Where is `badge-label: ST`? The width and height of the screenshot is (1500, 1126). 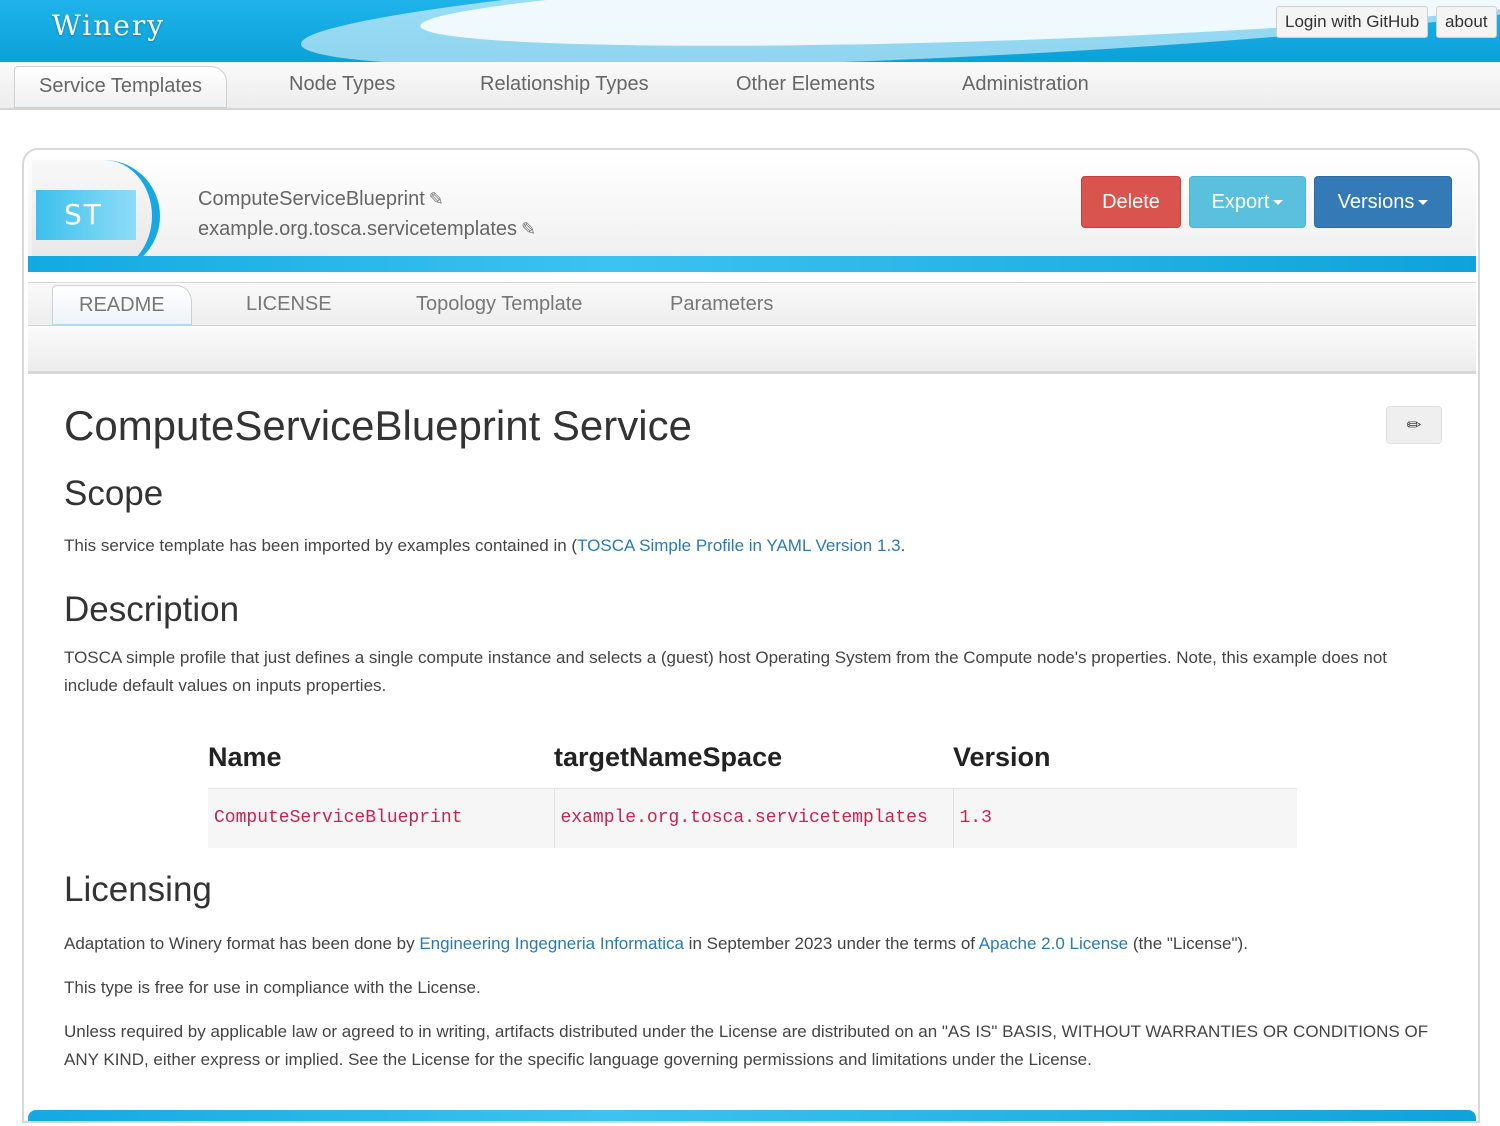
badge-label: ST is located at coordinates (86, 215).